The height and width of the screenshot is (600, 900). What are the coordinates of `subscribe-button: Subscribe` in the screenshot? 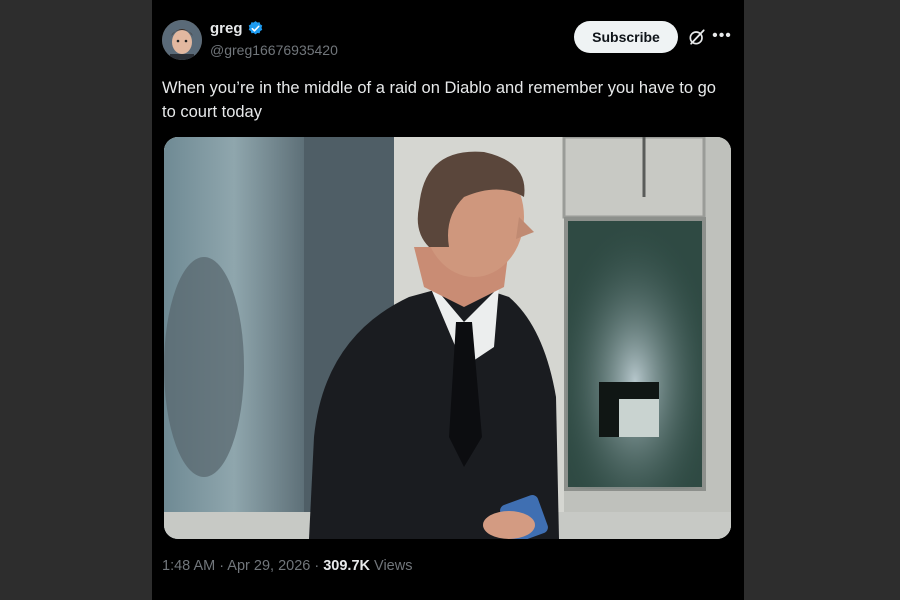 It's located at (626, 37).